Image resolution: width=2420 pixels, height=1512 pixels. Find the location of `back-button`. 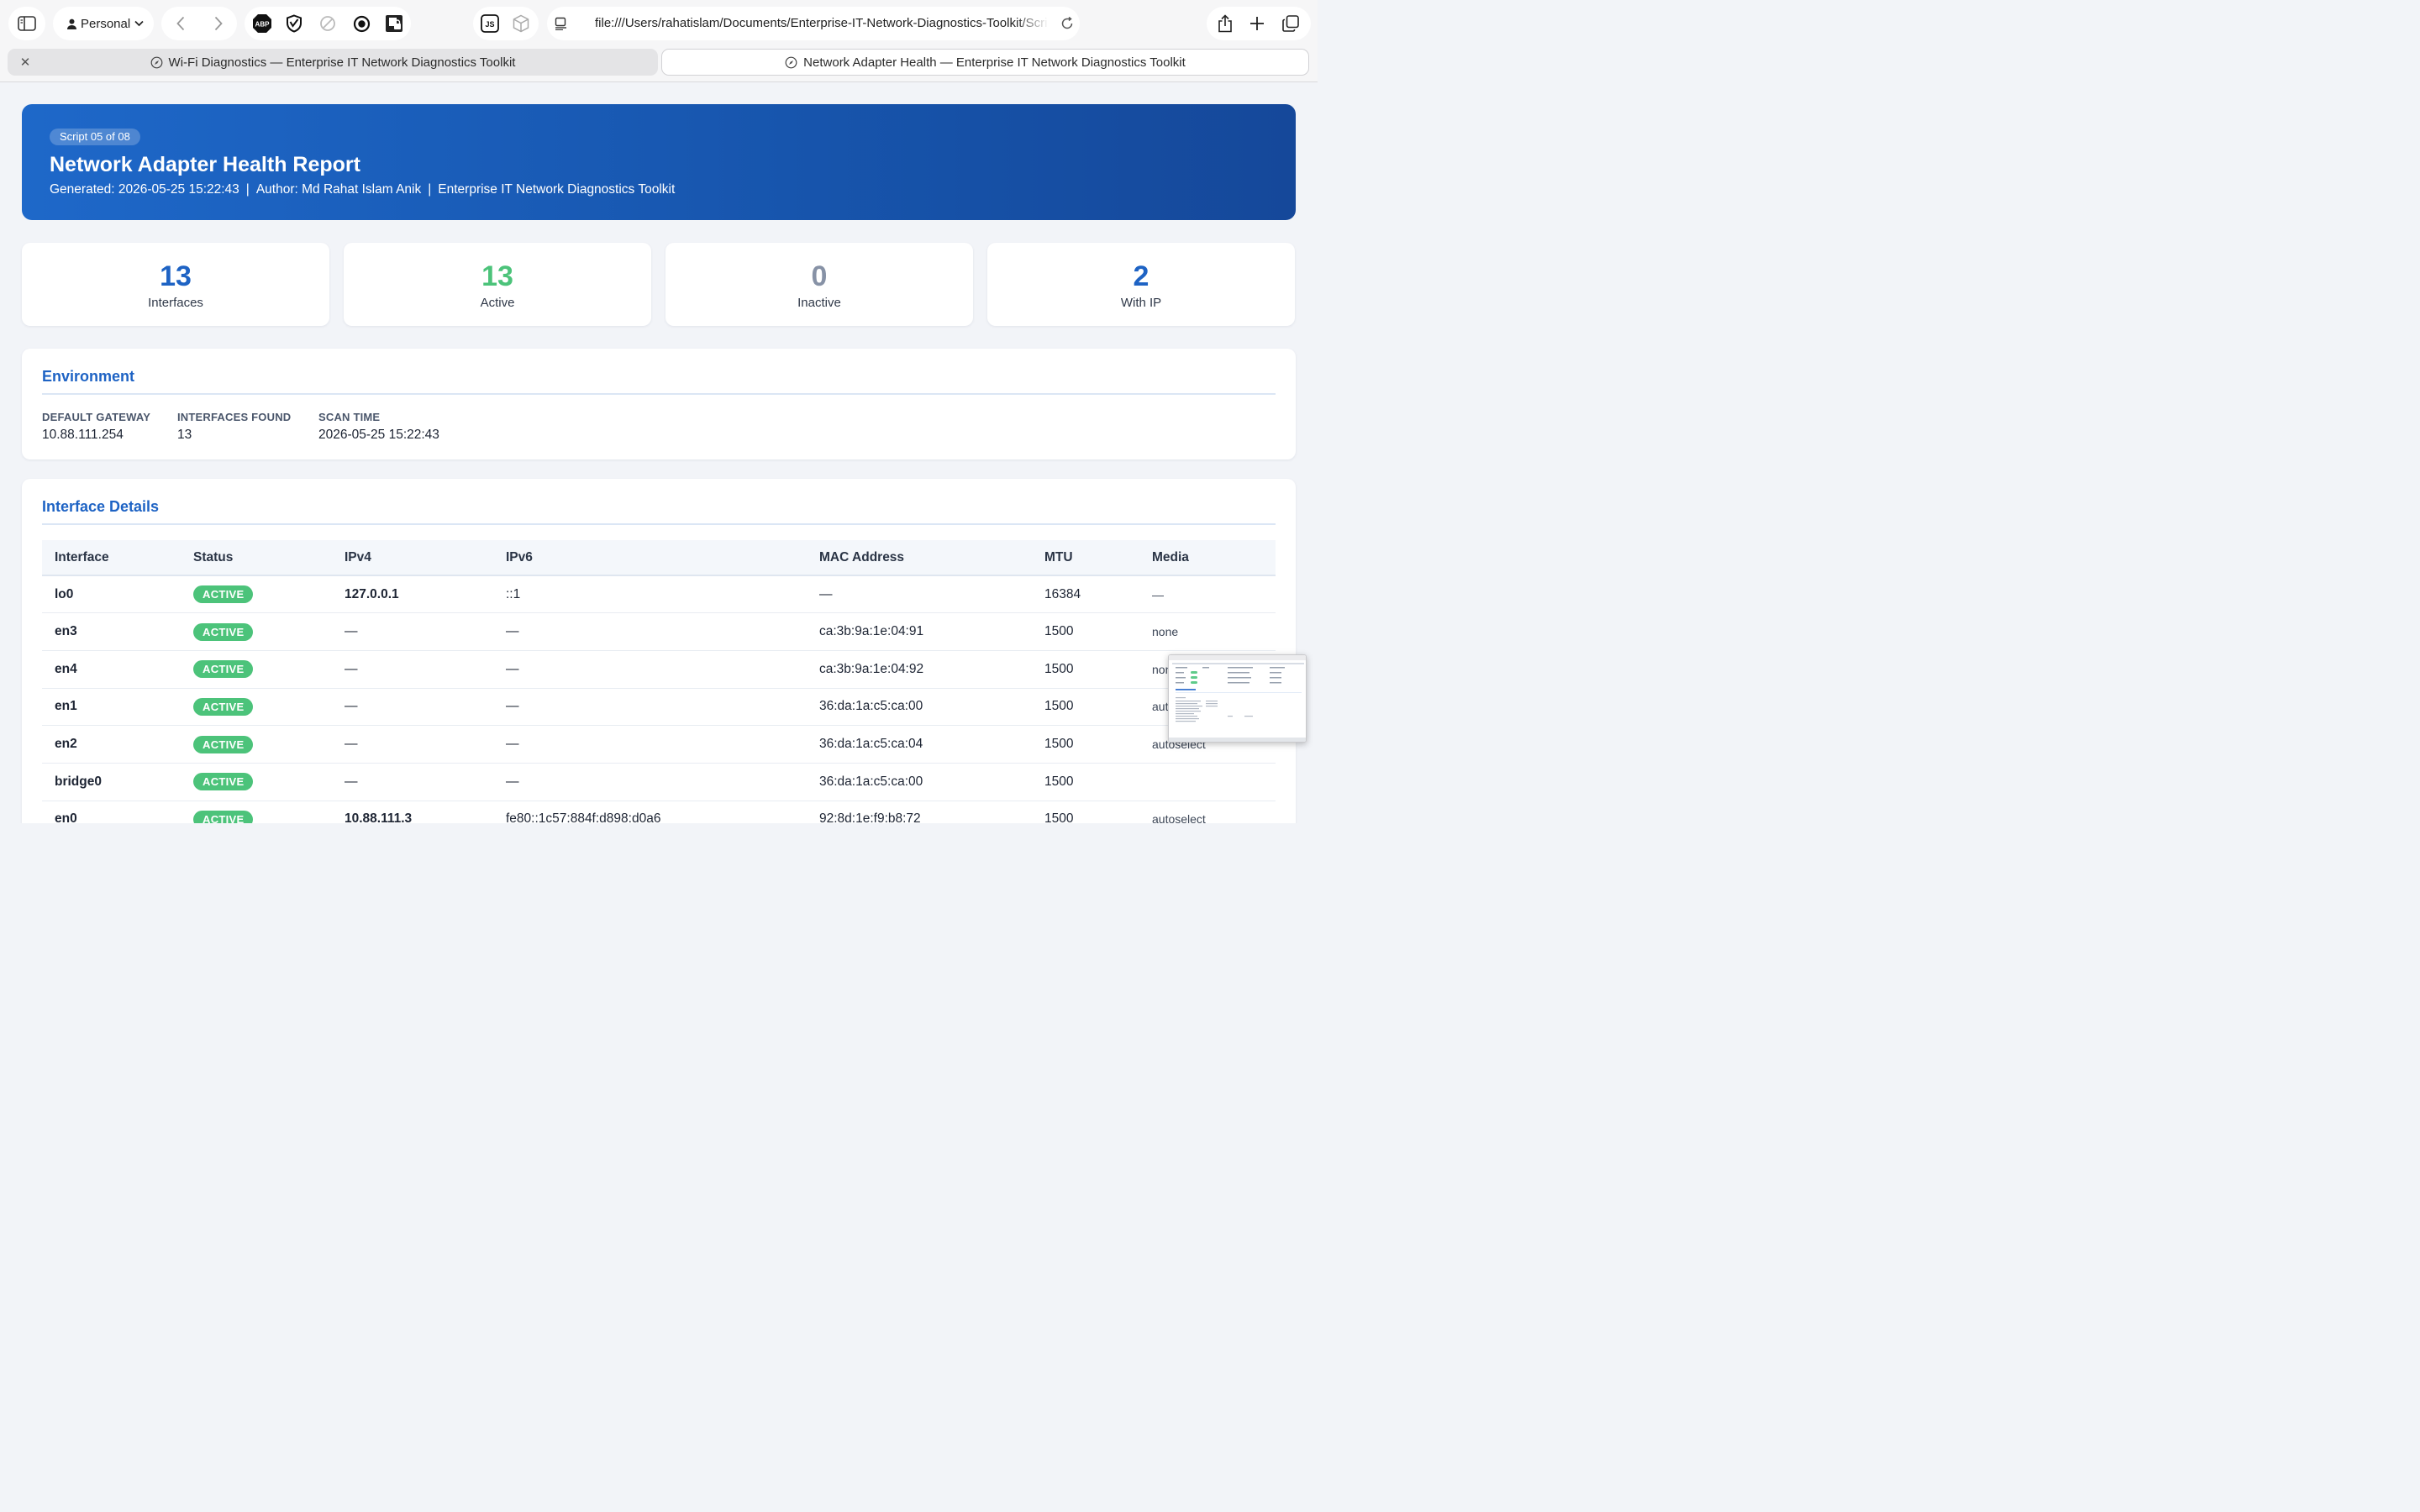

back-button is located at coordinates (180, 23).